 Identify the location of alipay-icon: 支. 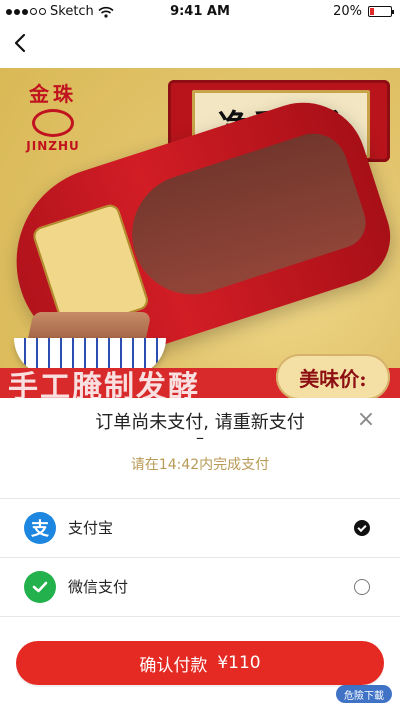
(40, 528).